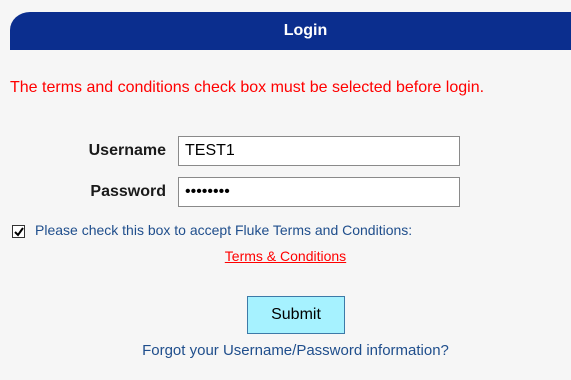 This screenshot has height=380, width=571. What do you see at coordinates (319, 151) in the screenshot?
I see `username-input` at bounding box center [319, 151].